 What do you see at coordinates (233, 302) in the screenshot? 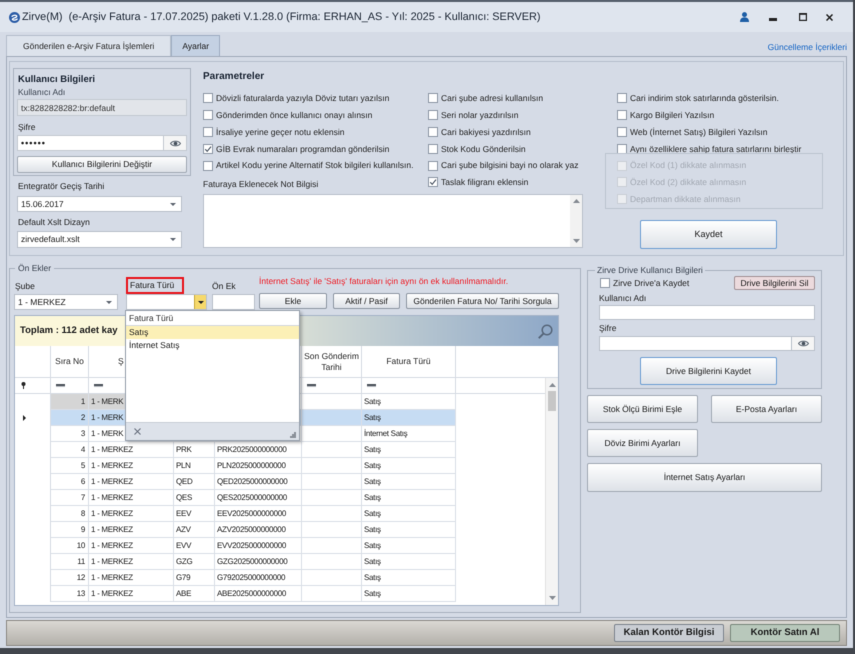
I see `prefix-field` at bounding box center [233, 302].